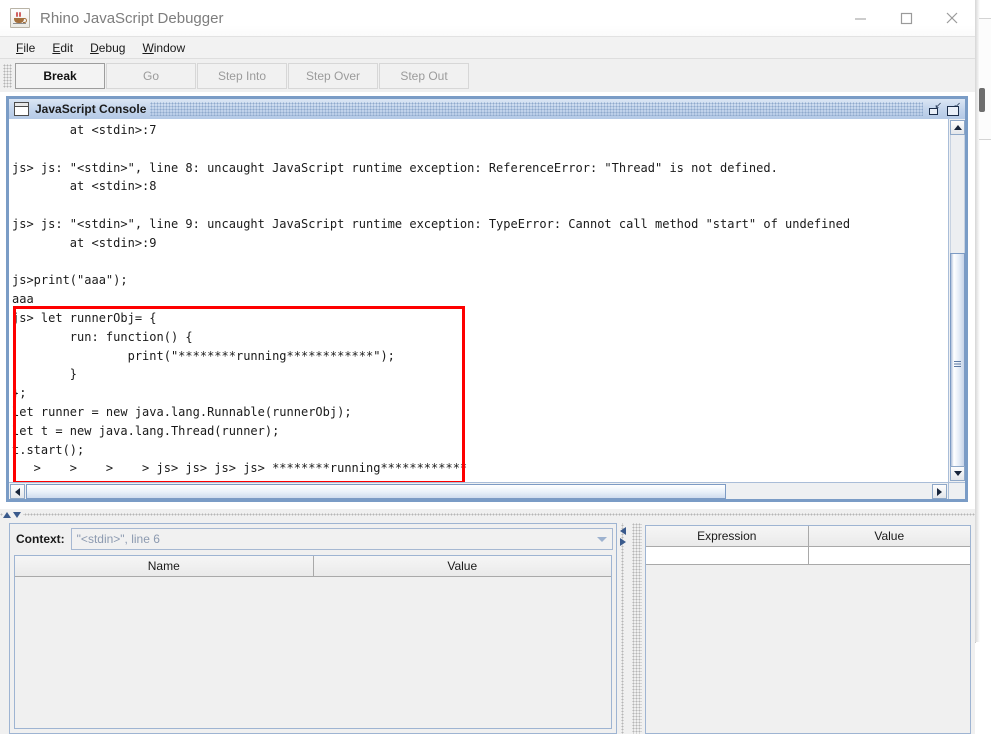 This screenshot has width=991, height=734. I want to click on console-vertical-scrollbar, so click(956, 300).